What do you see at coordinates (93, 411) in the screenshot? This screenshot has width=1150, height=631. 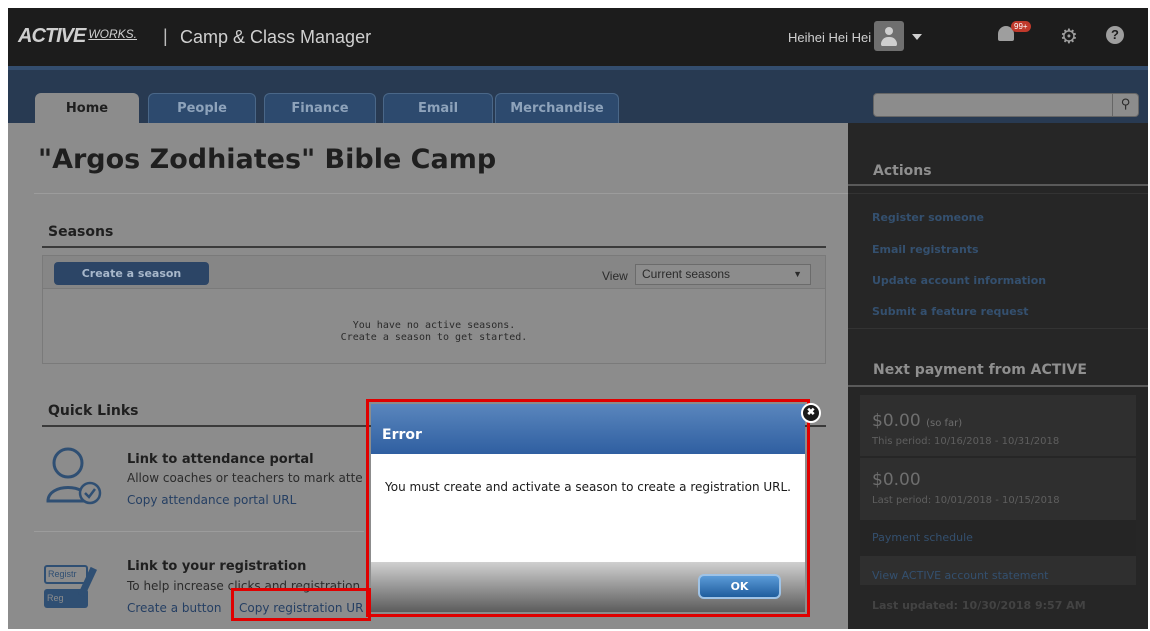 I see `quick-links-heading: Quick Links` at bounding box center [93, 411].